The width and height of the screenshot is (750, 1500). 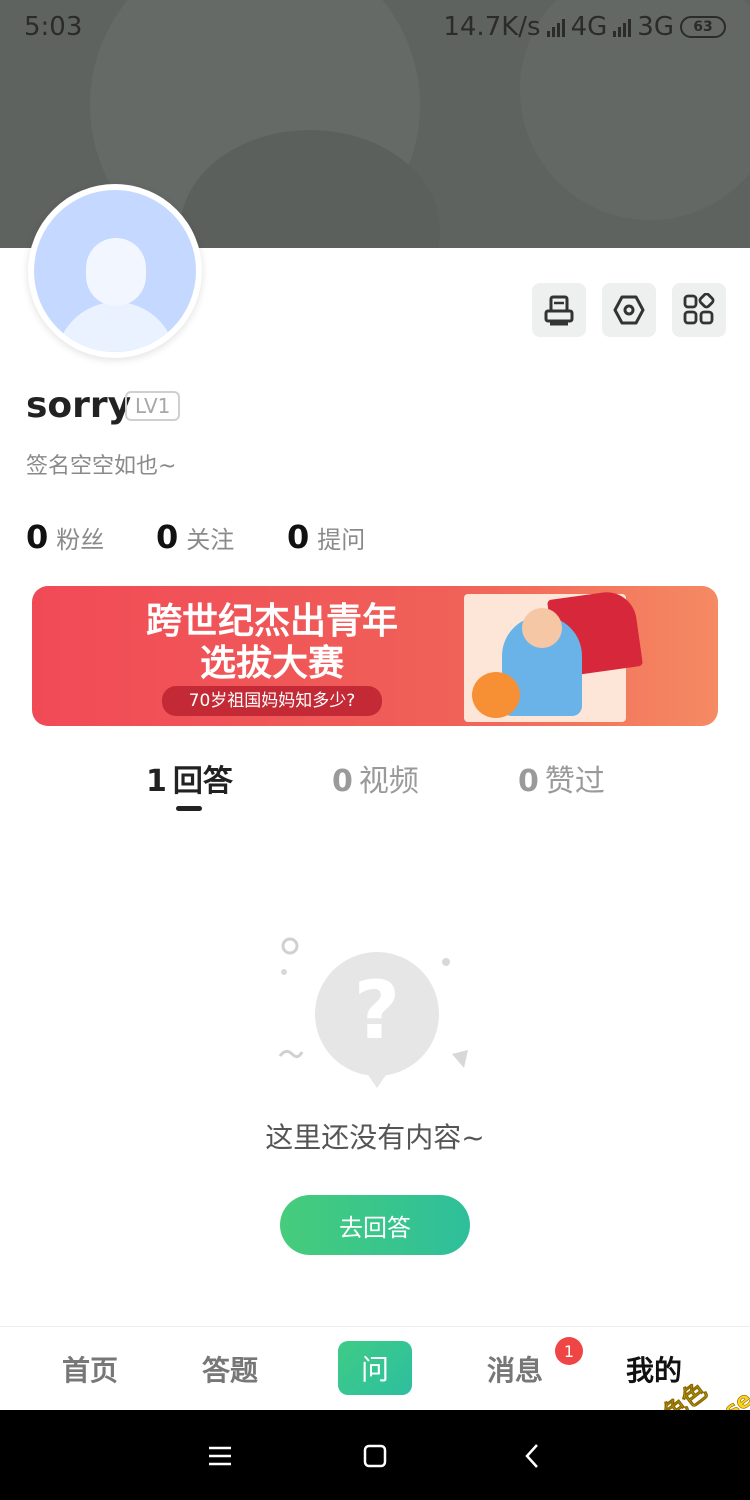 I want to click on promo-title: 跨世纪杰出青年 选拔大赛, so click(x=272, y=642).